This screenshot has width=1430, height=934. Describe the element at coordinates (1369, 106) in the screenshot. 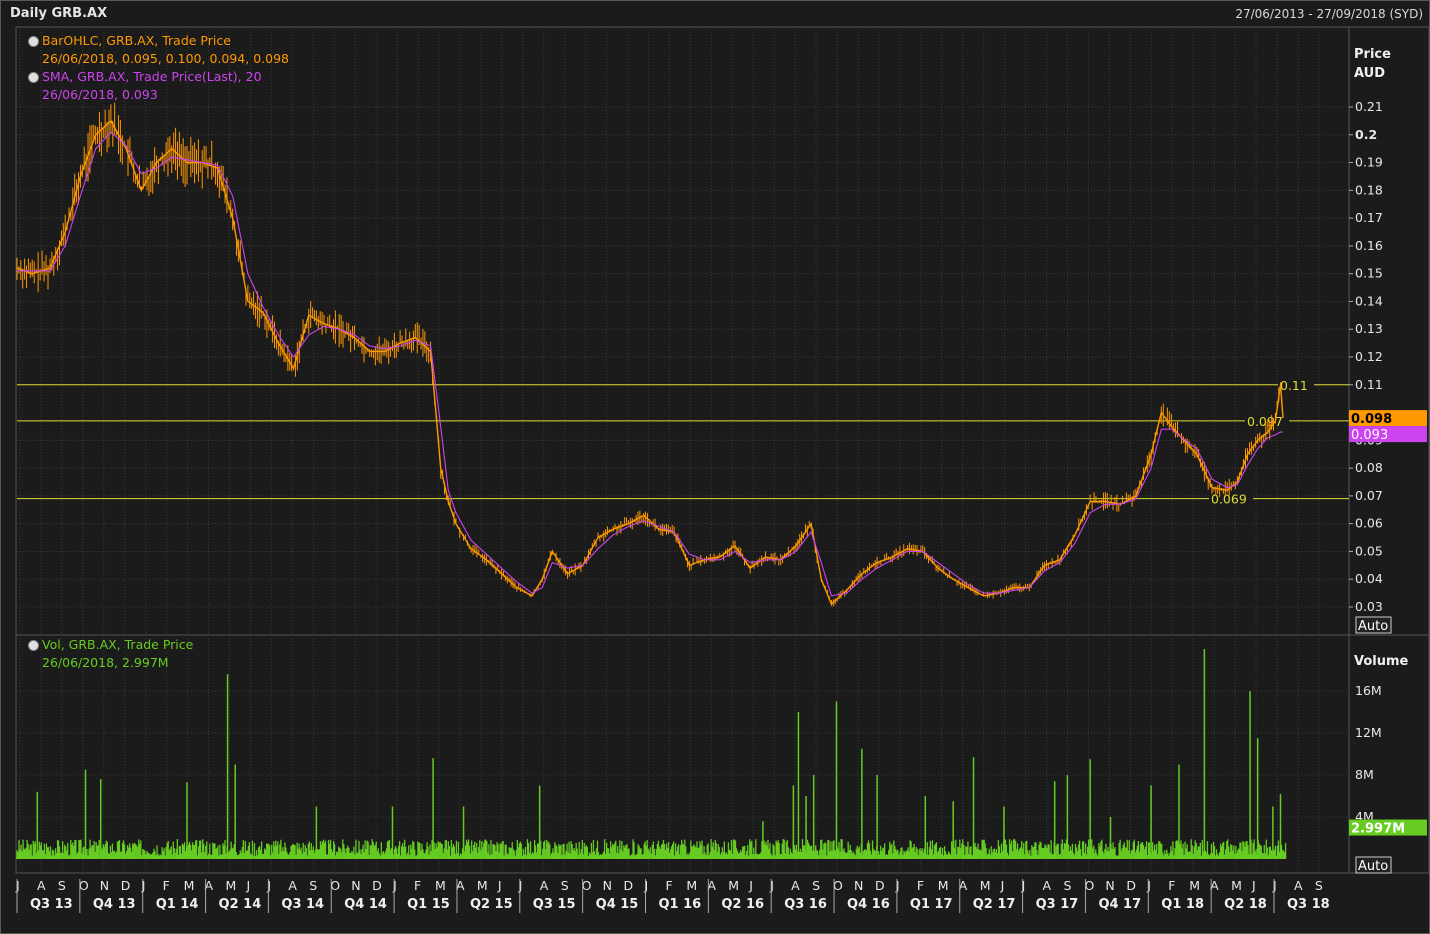

I see `price-tick-label: 0.21` at that location.